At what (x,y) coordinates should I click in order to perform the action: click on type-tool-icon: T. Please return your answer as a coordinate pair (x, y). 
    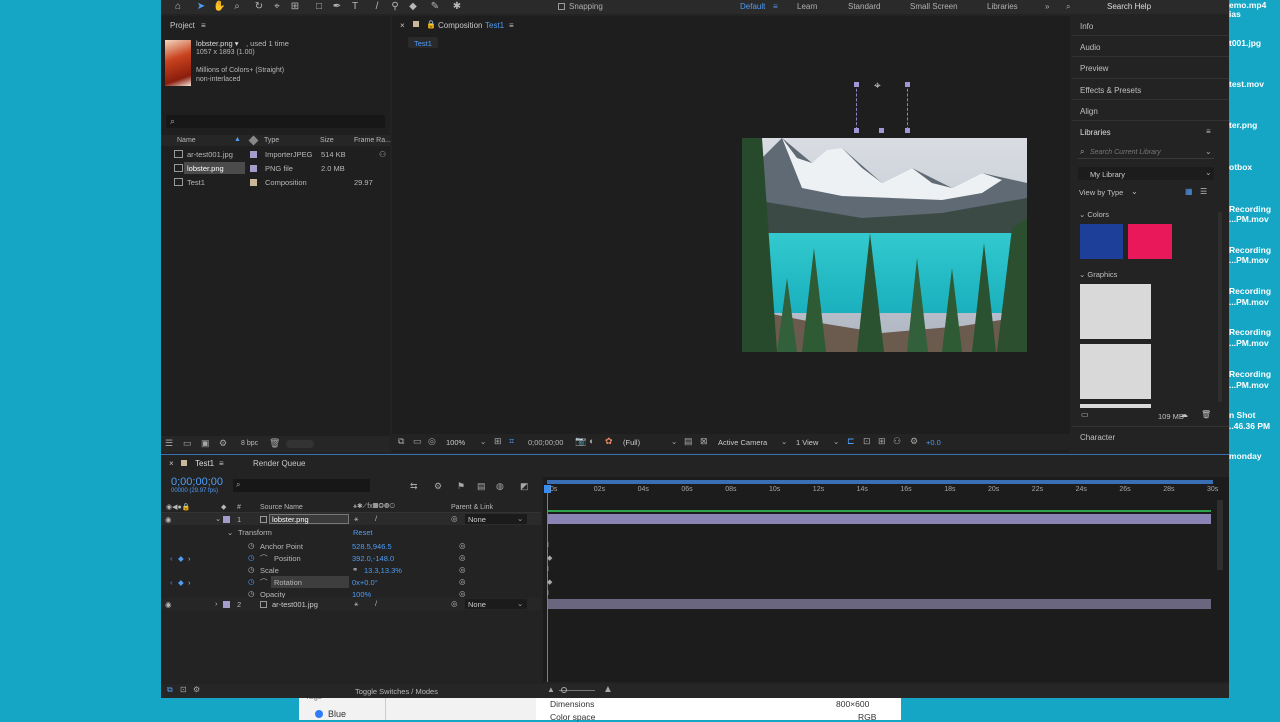
    Looking at the image, I should click on (355, 7).